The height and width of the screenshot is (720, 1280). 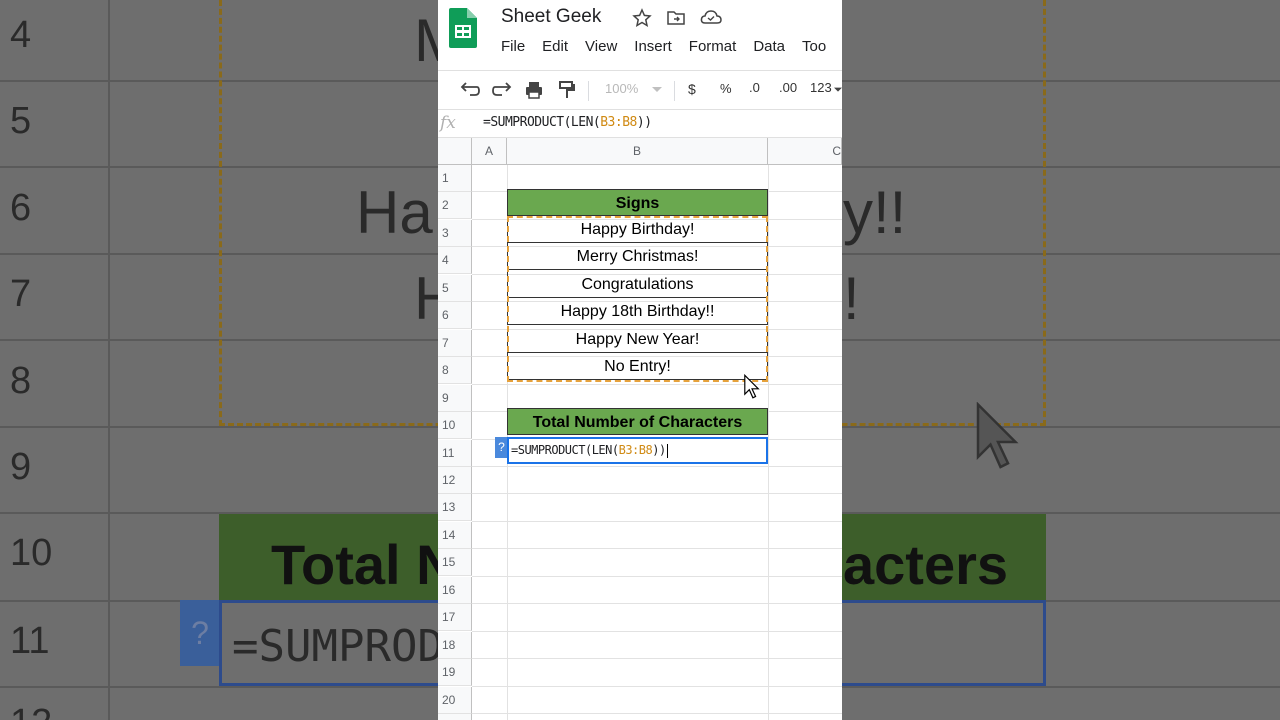 What do you see at coordinates (513, 46) in the screenshot?
I see `menu-file: File` at bounding box center [513, 46].